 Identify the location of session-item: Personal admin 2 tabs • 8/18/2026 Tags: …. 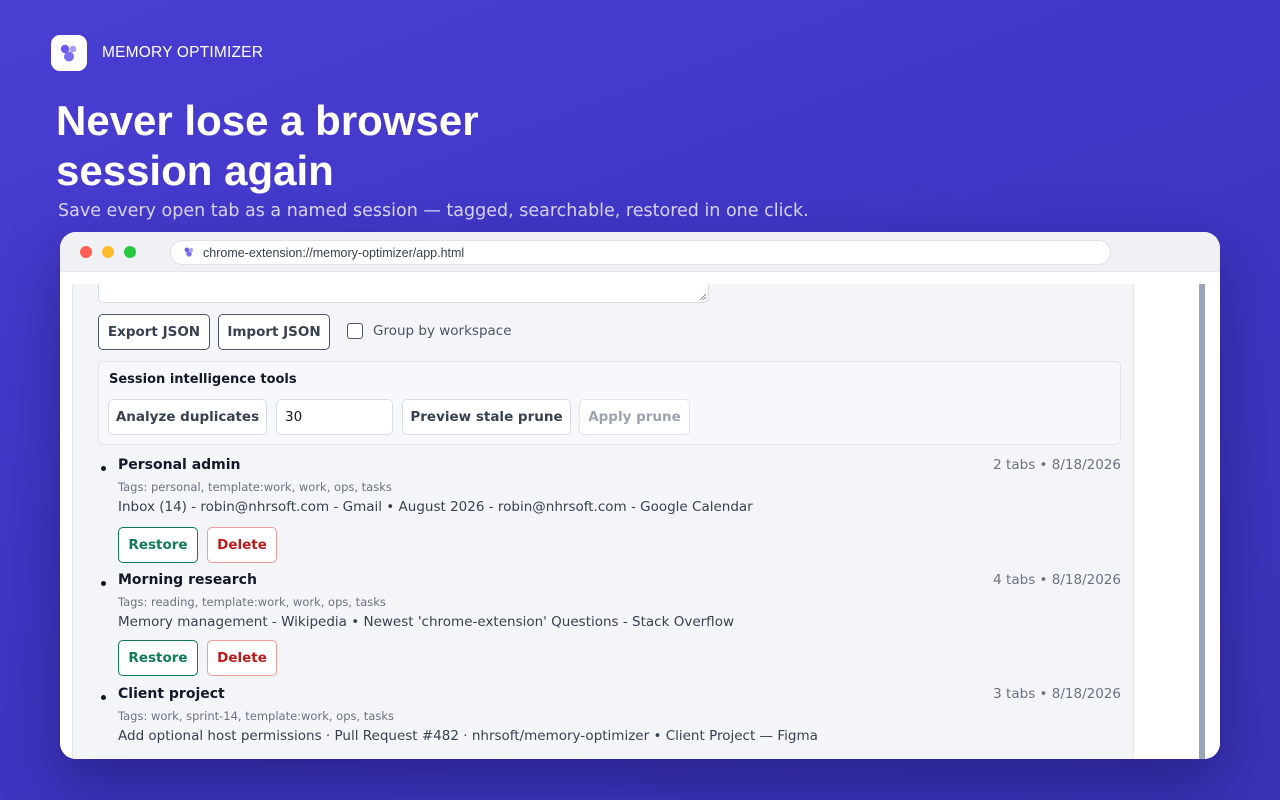
(609, 510).